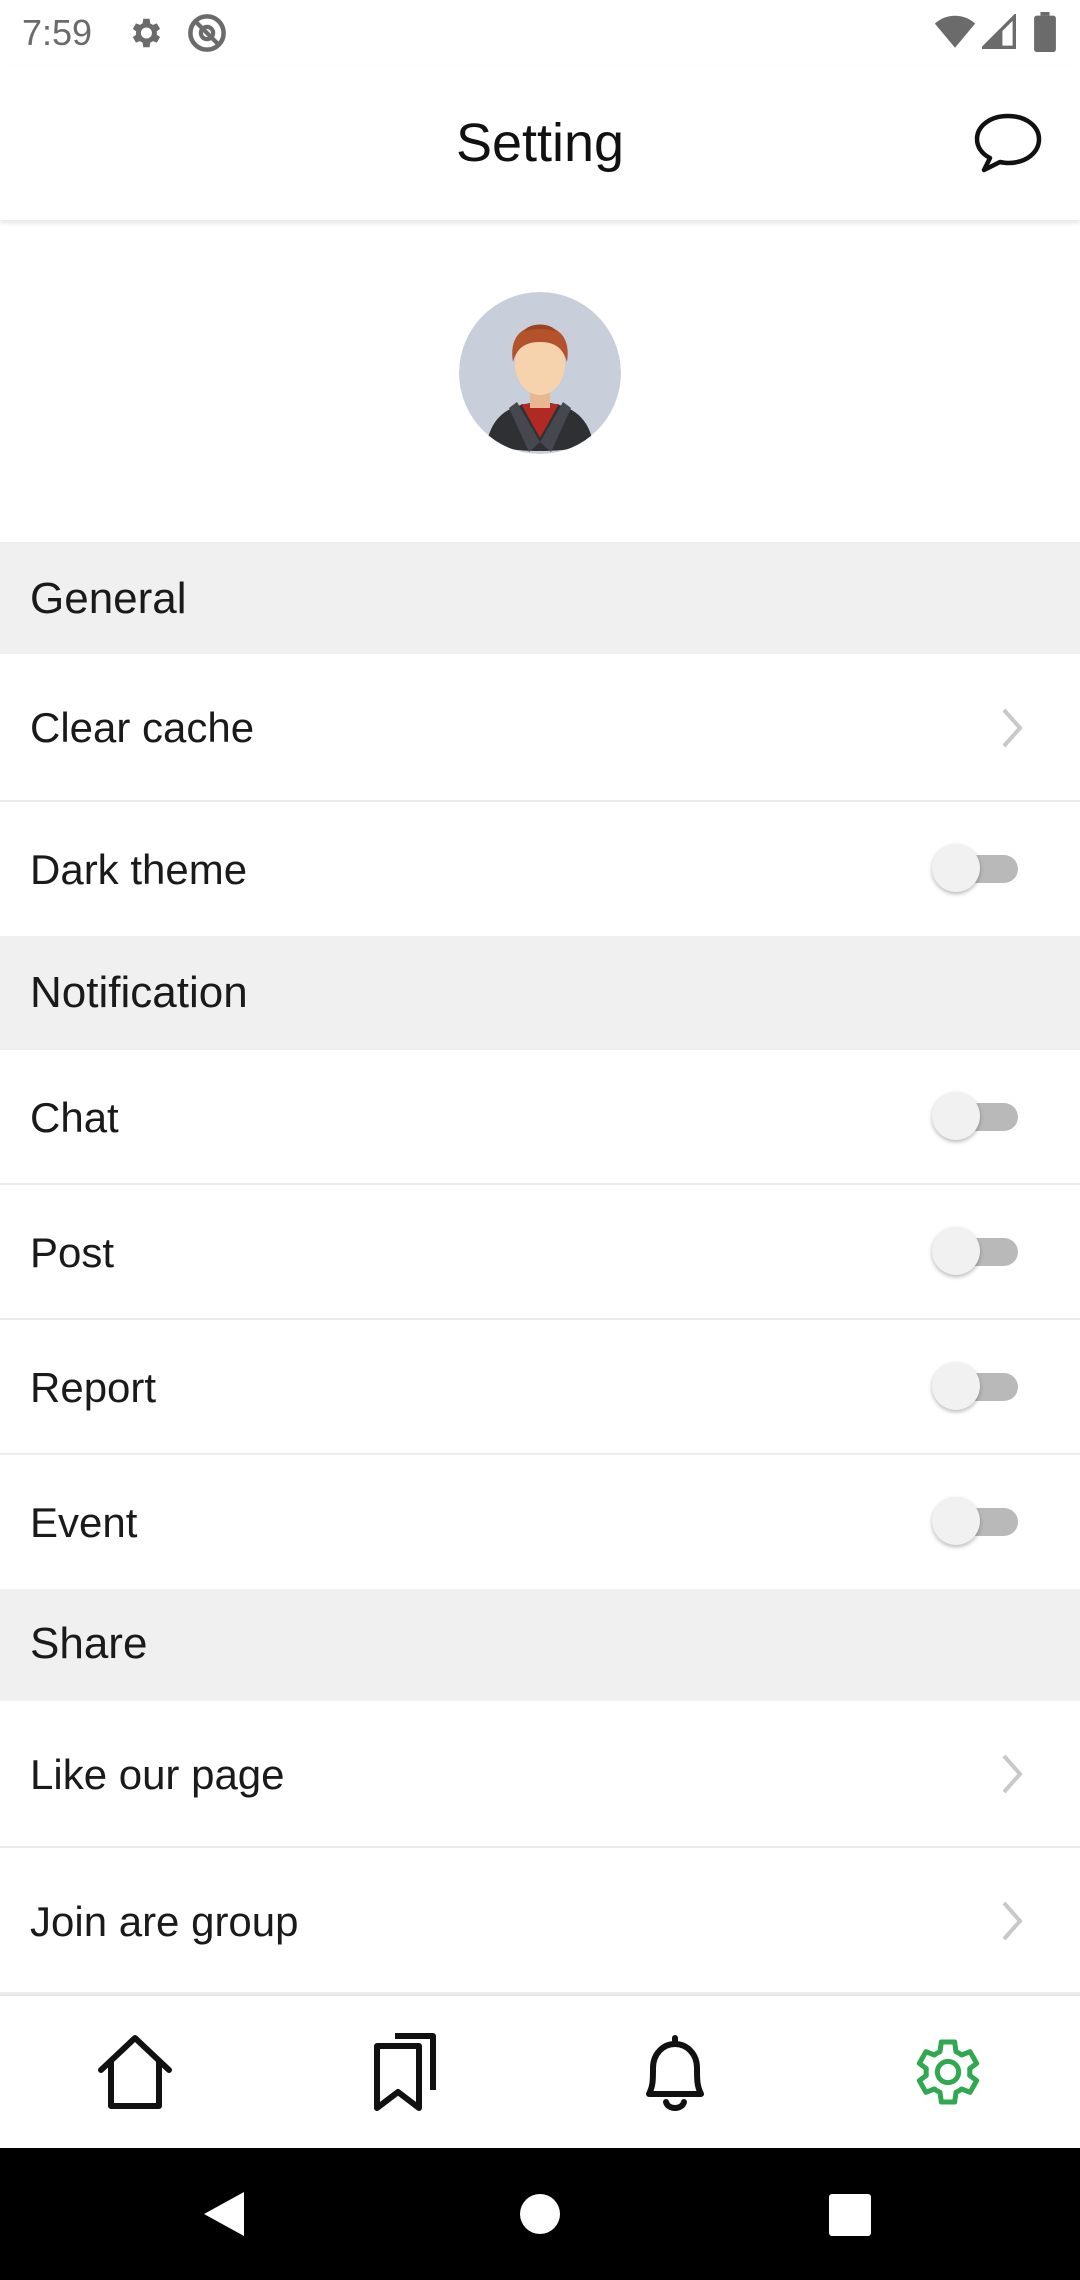  Describe the element at coordinates (142, 727) in the screenshot. I see `row-label-clear-cache: Clear cache` at that location.